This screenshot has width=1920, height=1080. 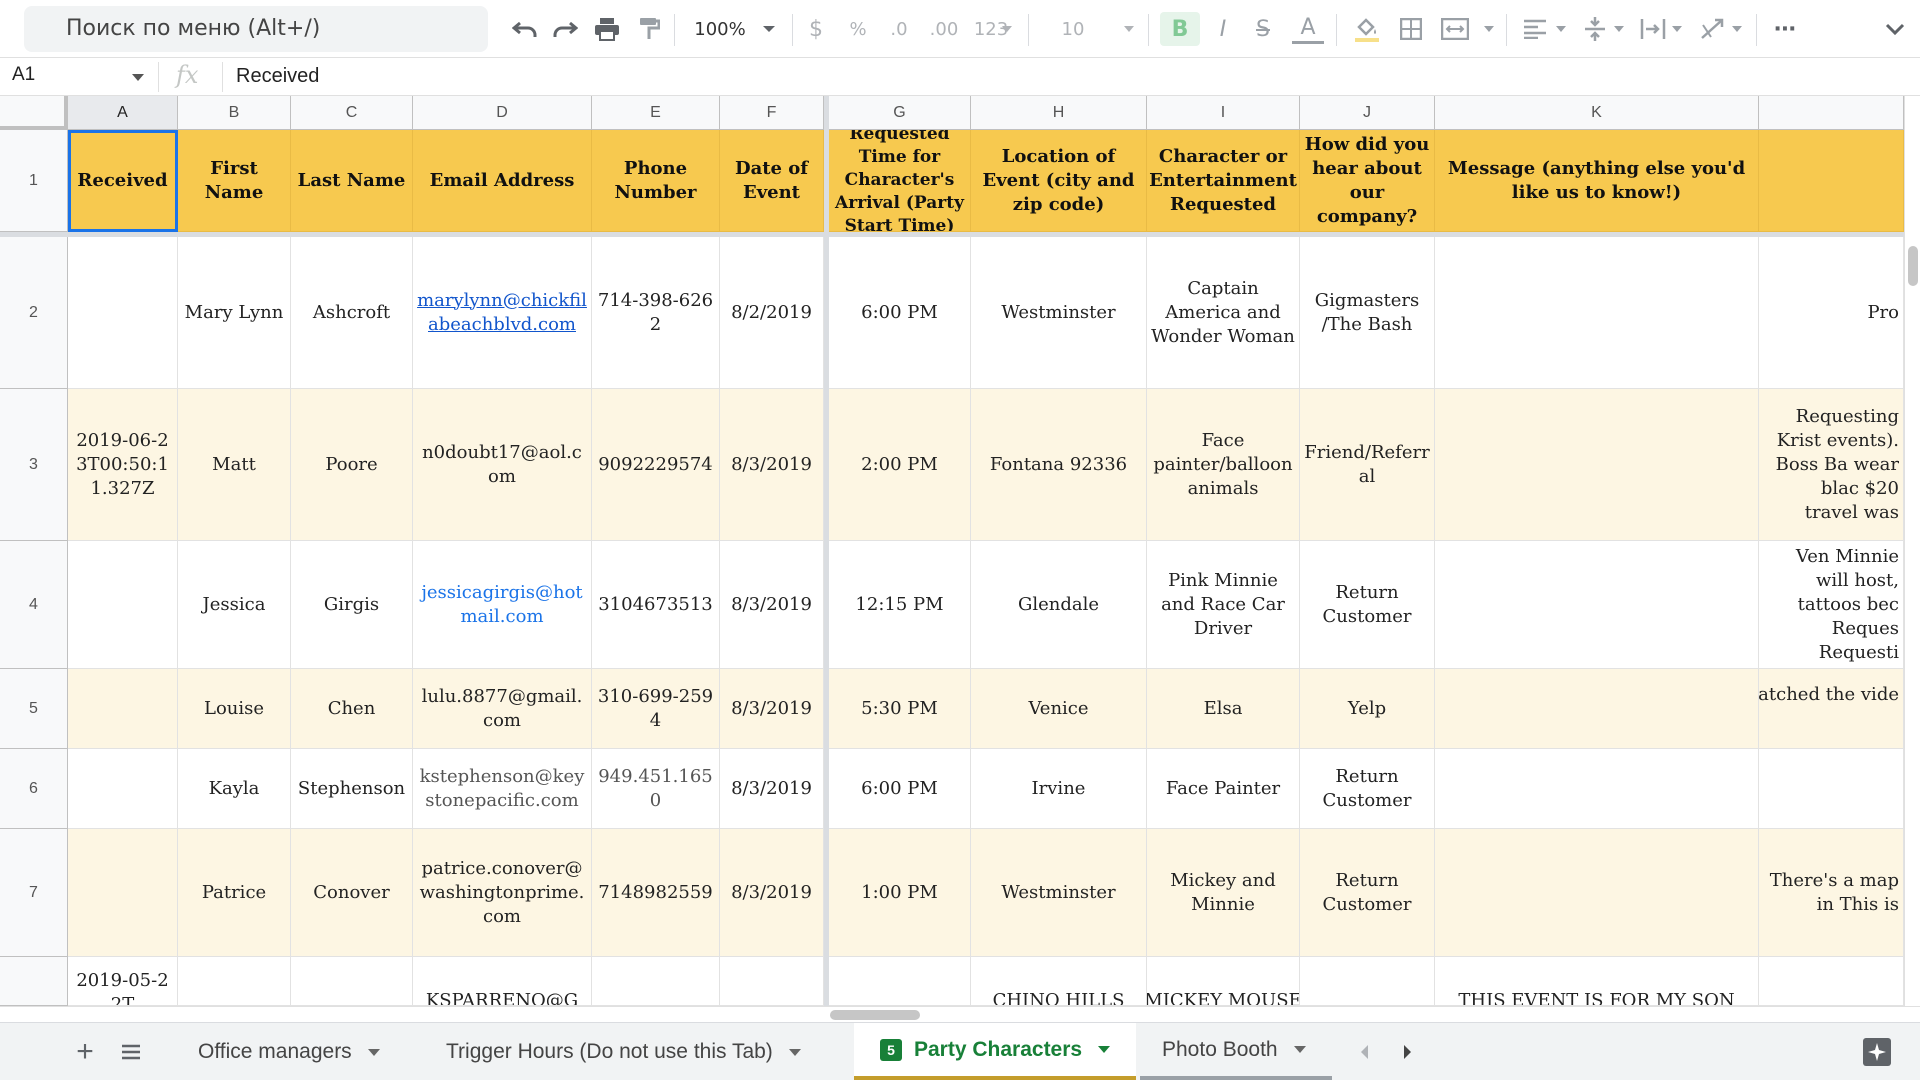 I want to click on cell-i7: Mickey and Minnie, so click(x=1223, y=893).